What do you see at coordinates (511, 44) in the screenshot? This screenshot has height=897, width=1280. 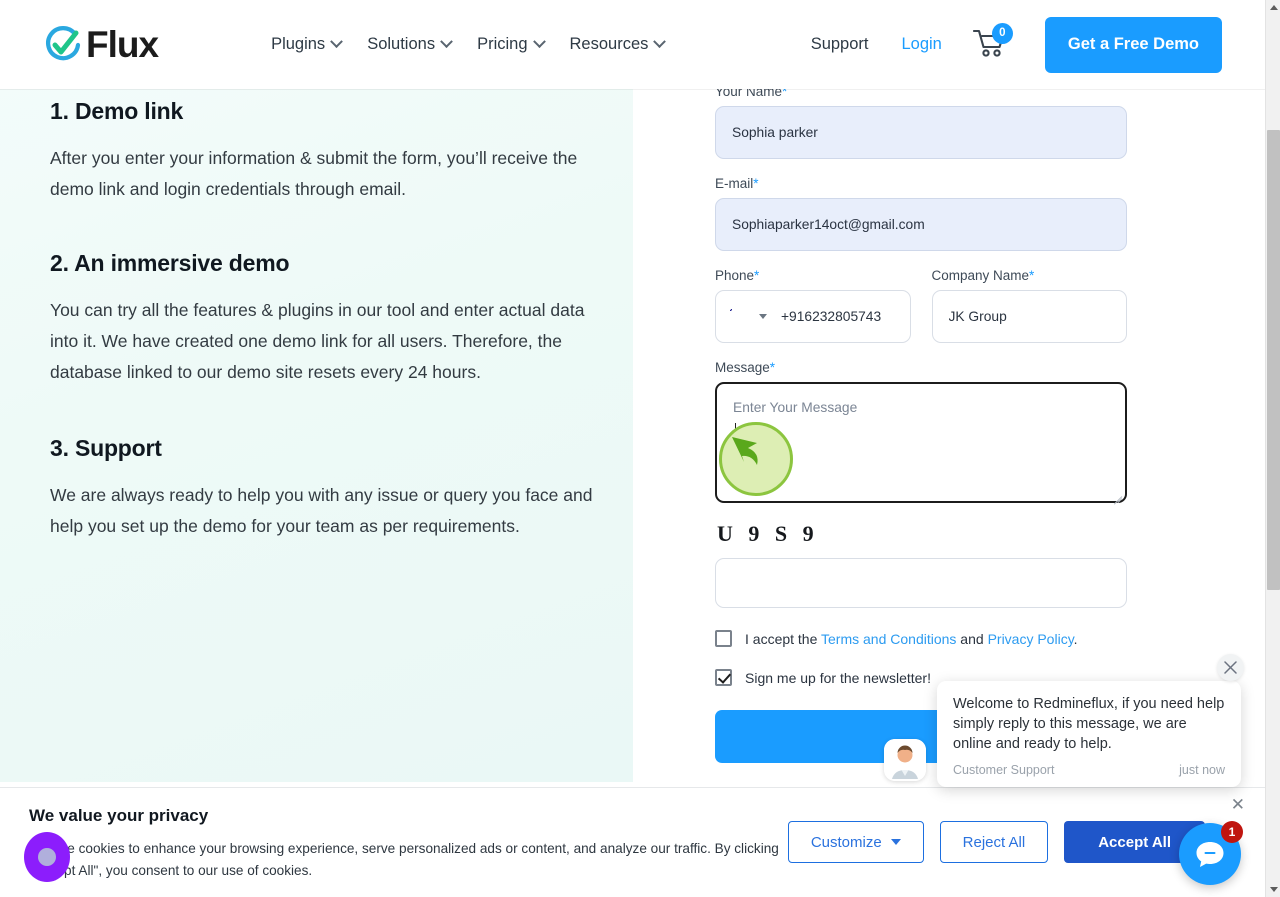 I see `nav-item-pricing: Pricing` at bounding box center [511, 44].